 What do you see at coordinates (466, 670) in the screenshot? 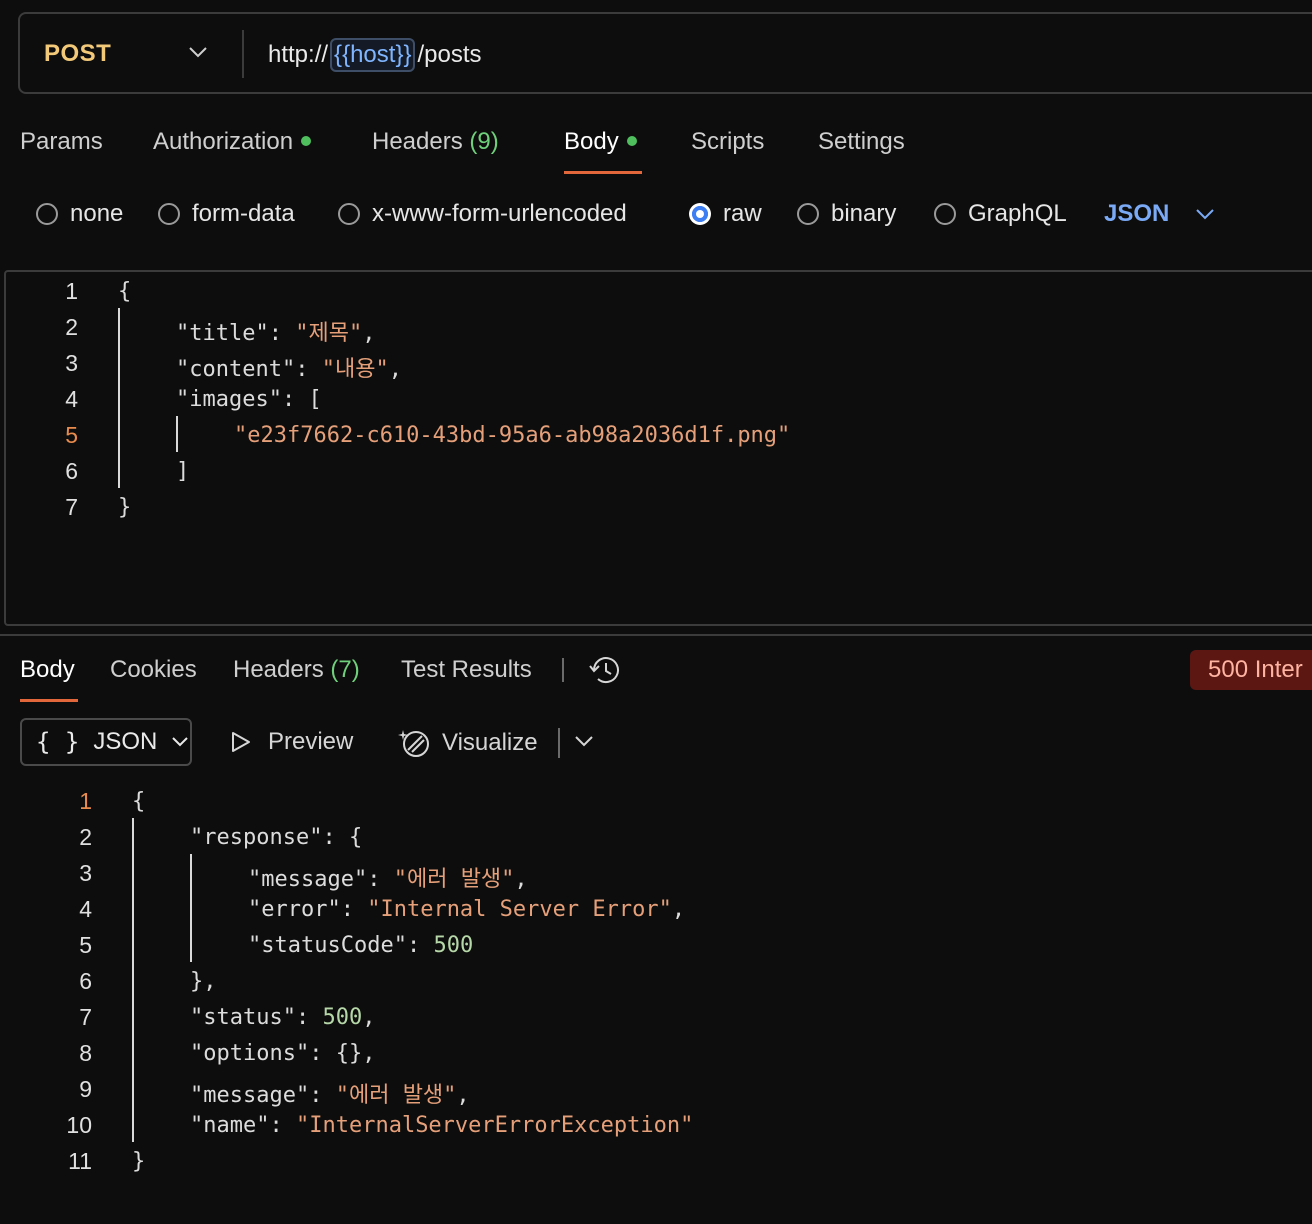
I see `response-tab-test-results: Test Results` at bounding box center [466, 670].